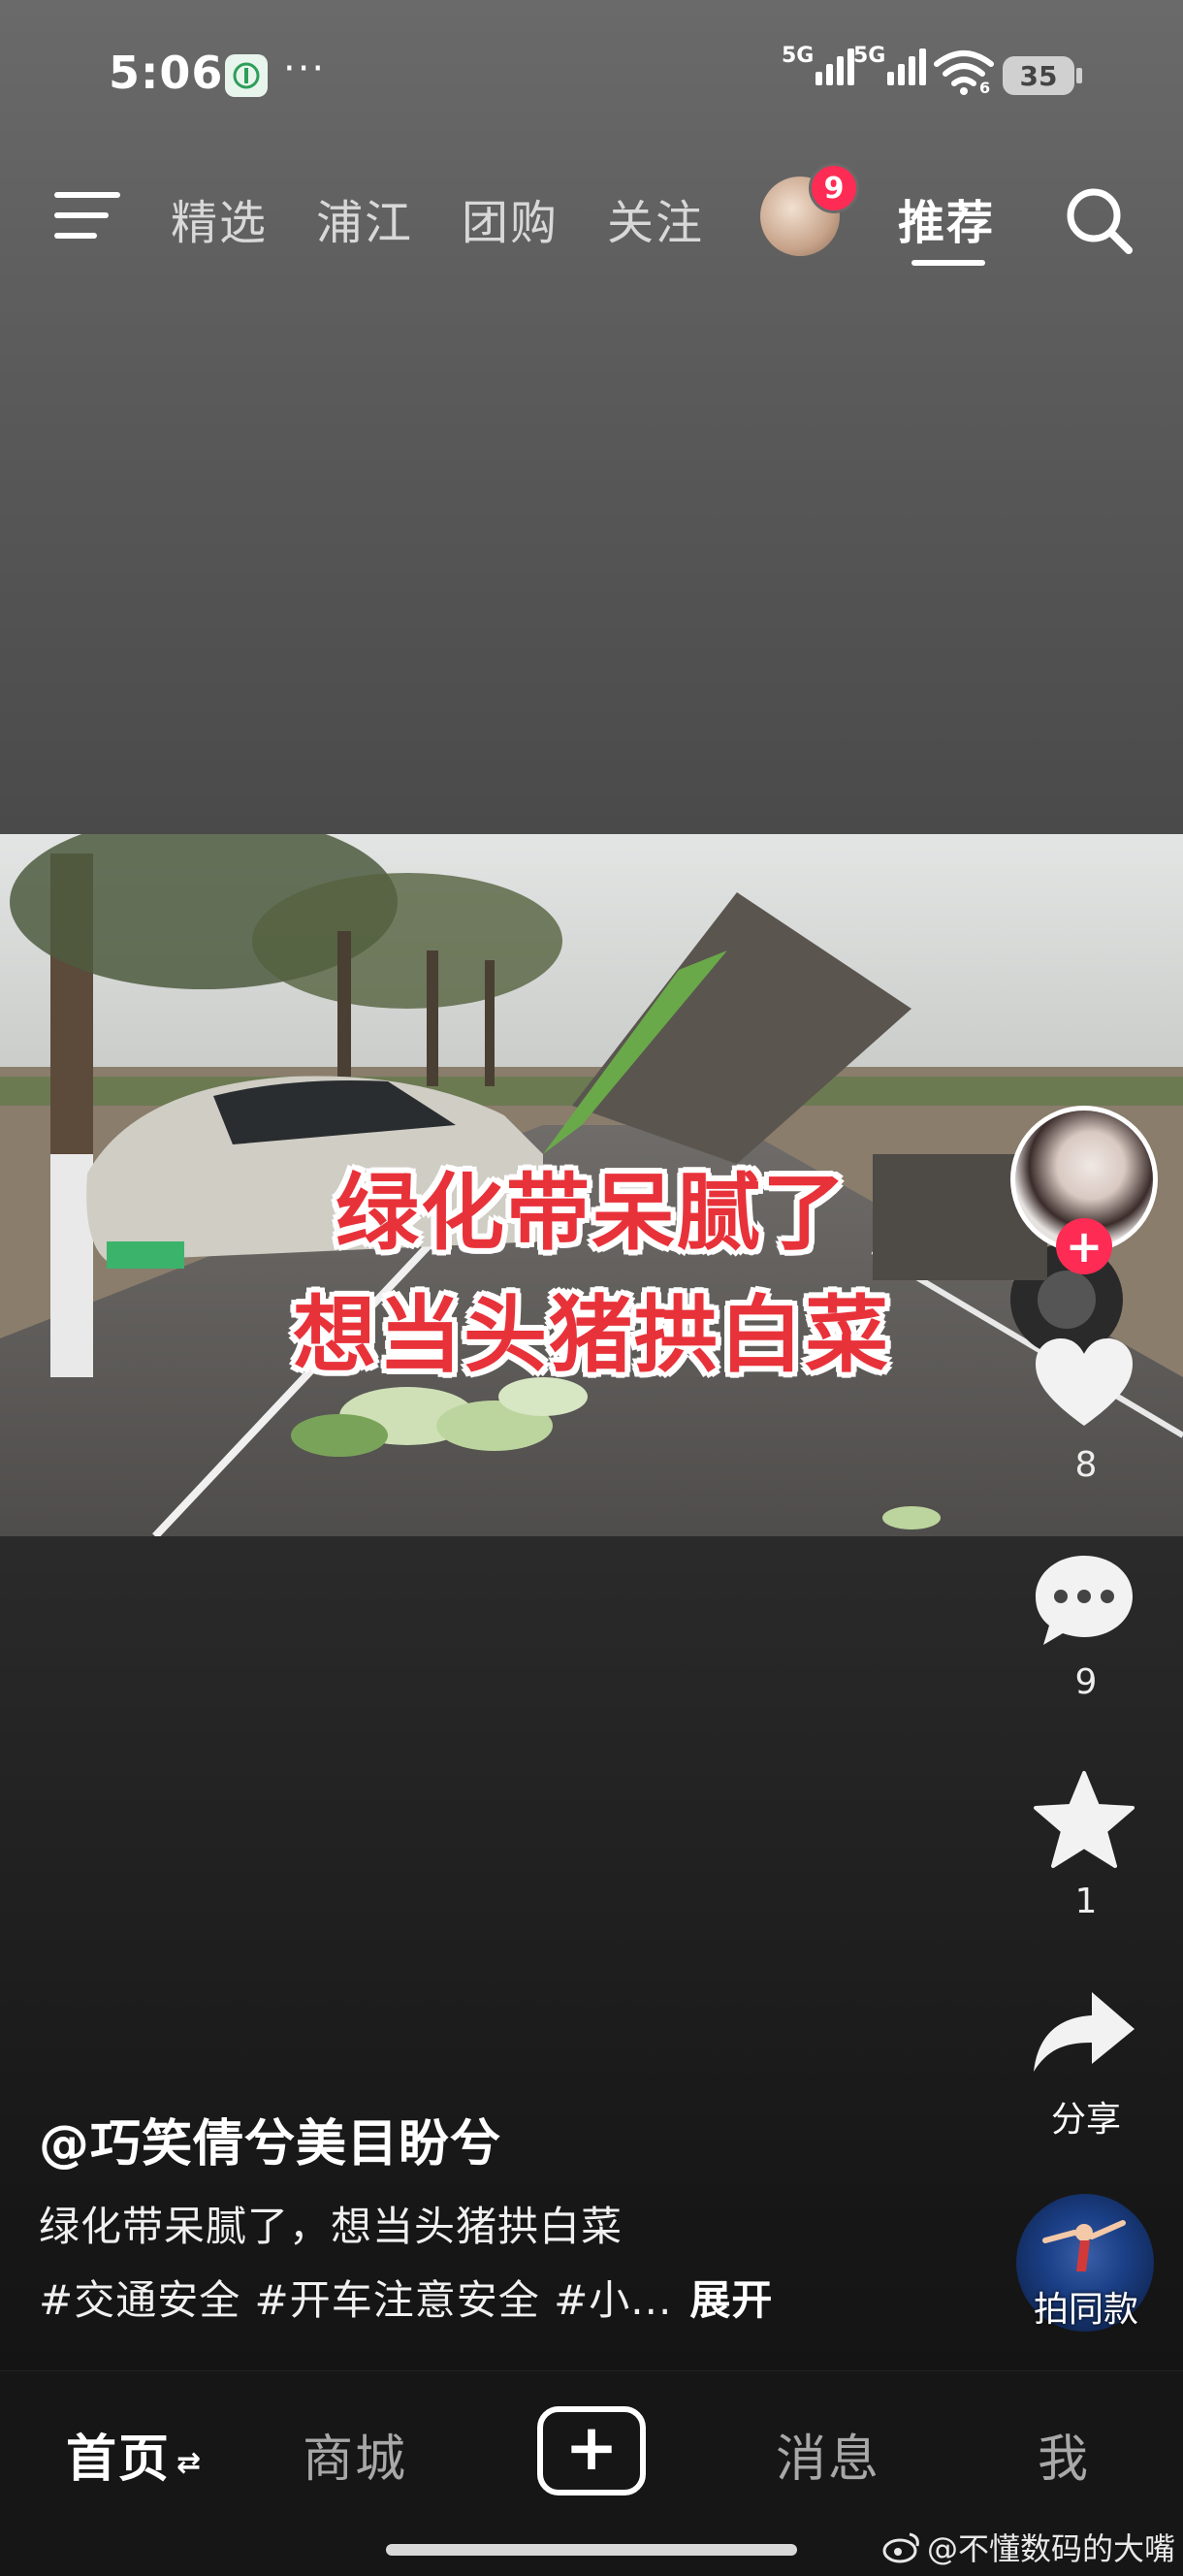 The width and height of the screenshot is (1183, 2576). Describe the element at coordinates (219, 218) in the screenshot. I see `tab-featured: 精选` at that location.